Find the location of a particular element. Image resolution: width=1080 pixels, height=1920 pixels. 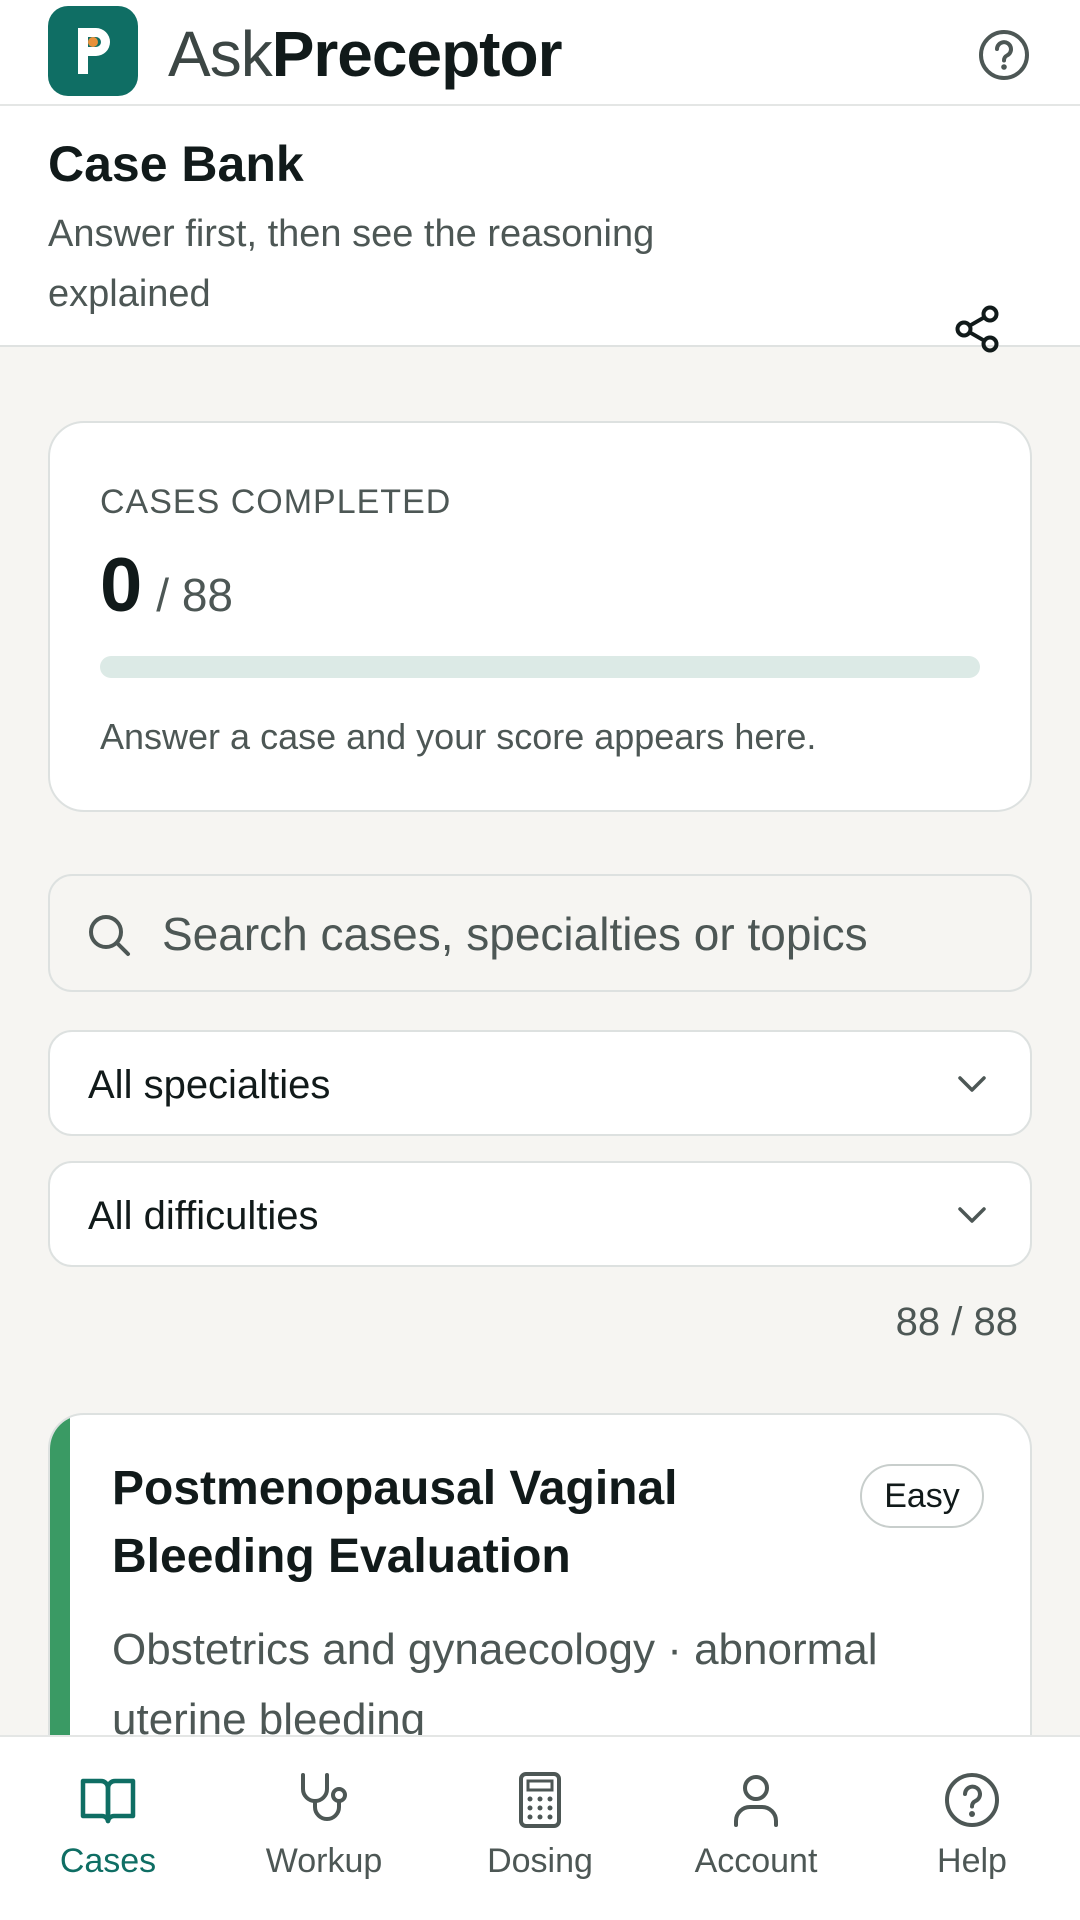

app-top-bar: AskPreceptor is located at coordinates (540, 53).